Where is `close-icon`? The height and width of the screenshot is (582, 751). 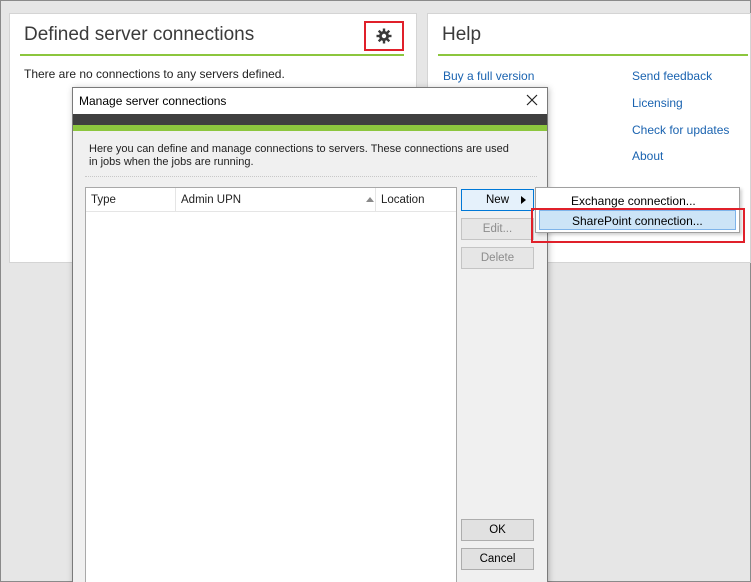
close-icon is located at coordinates (532, 100).